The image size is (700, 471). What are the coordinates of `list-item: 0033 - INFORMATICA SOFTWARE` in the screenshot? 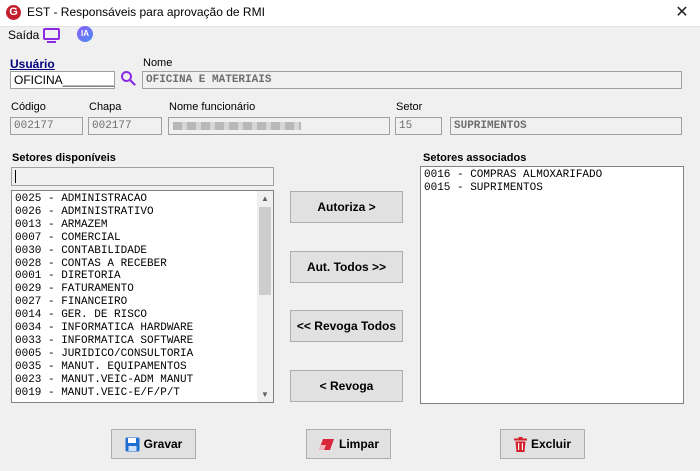 It's located at (134, 341).